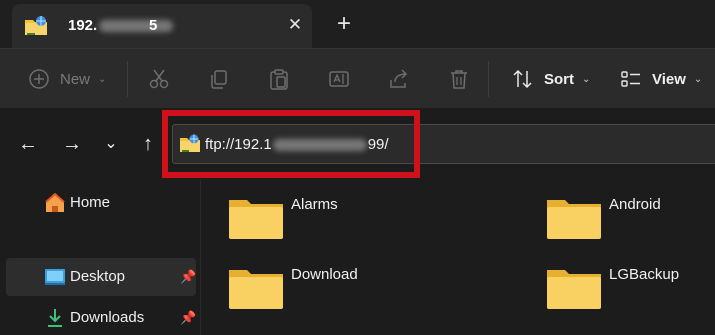 Image resolution: width=715 pixels, height=335 pixels. I want to click on folder-item: Alarms, so click(348, 221).